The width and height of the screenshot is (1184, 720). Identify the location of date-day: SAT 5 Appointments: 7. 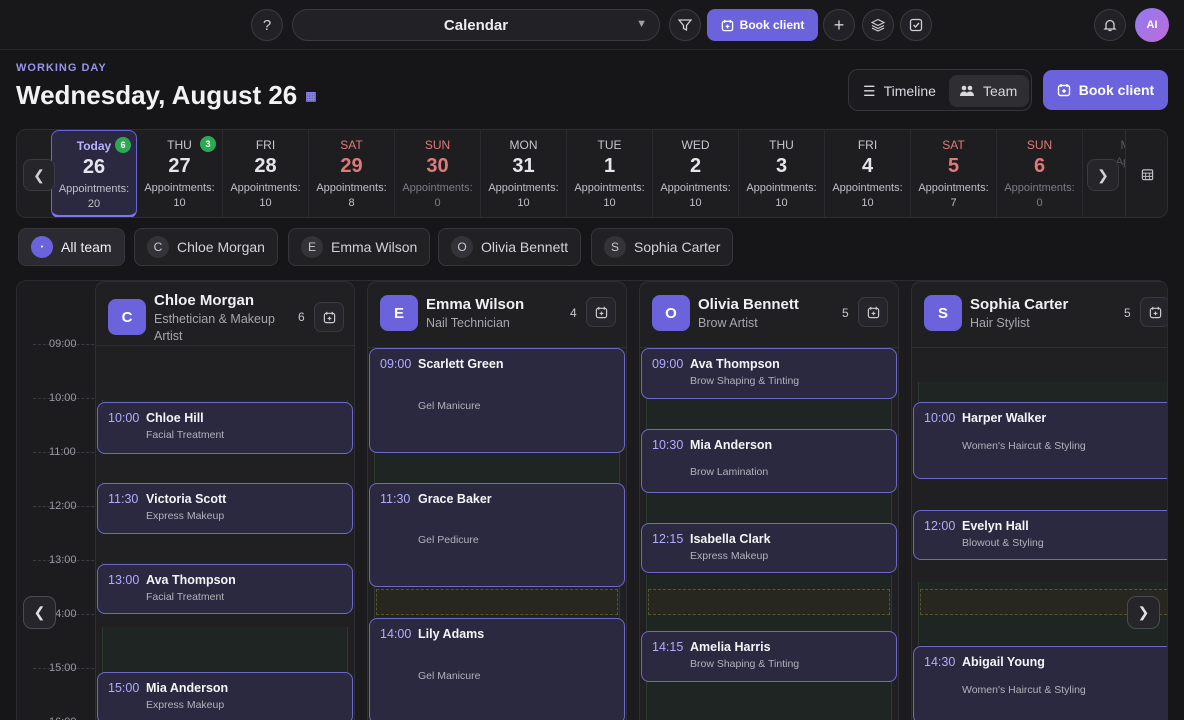
(954, 173).